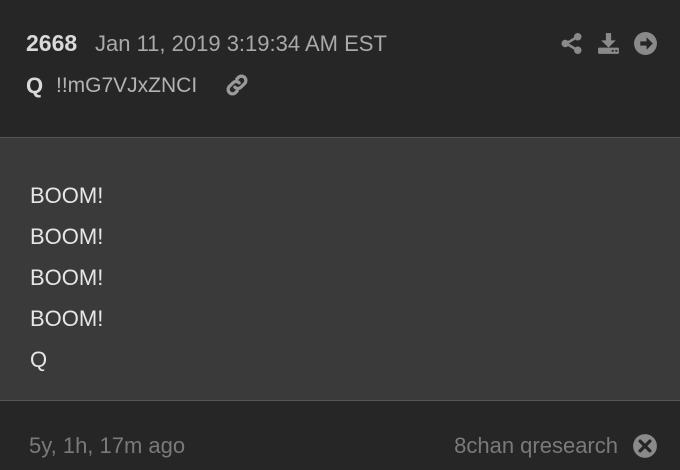  I want to click on post-age: 5y, 1h, 17m ago, so click(107, 445).